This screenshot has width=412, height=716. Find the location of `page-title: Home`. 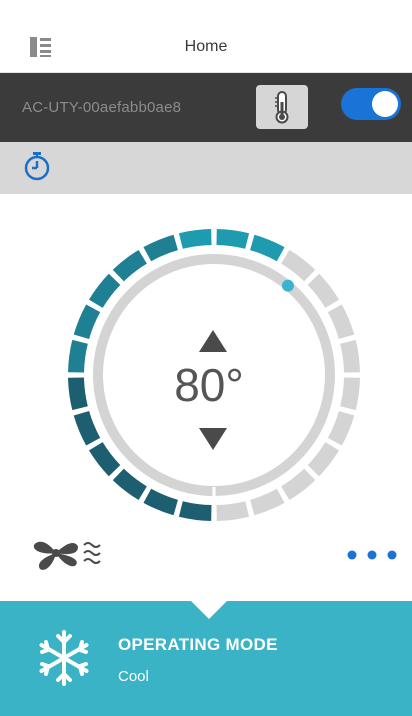

page-title: Home is located at coordinates (206, 46).